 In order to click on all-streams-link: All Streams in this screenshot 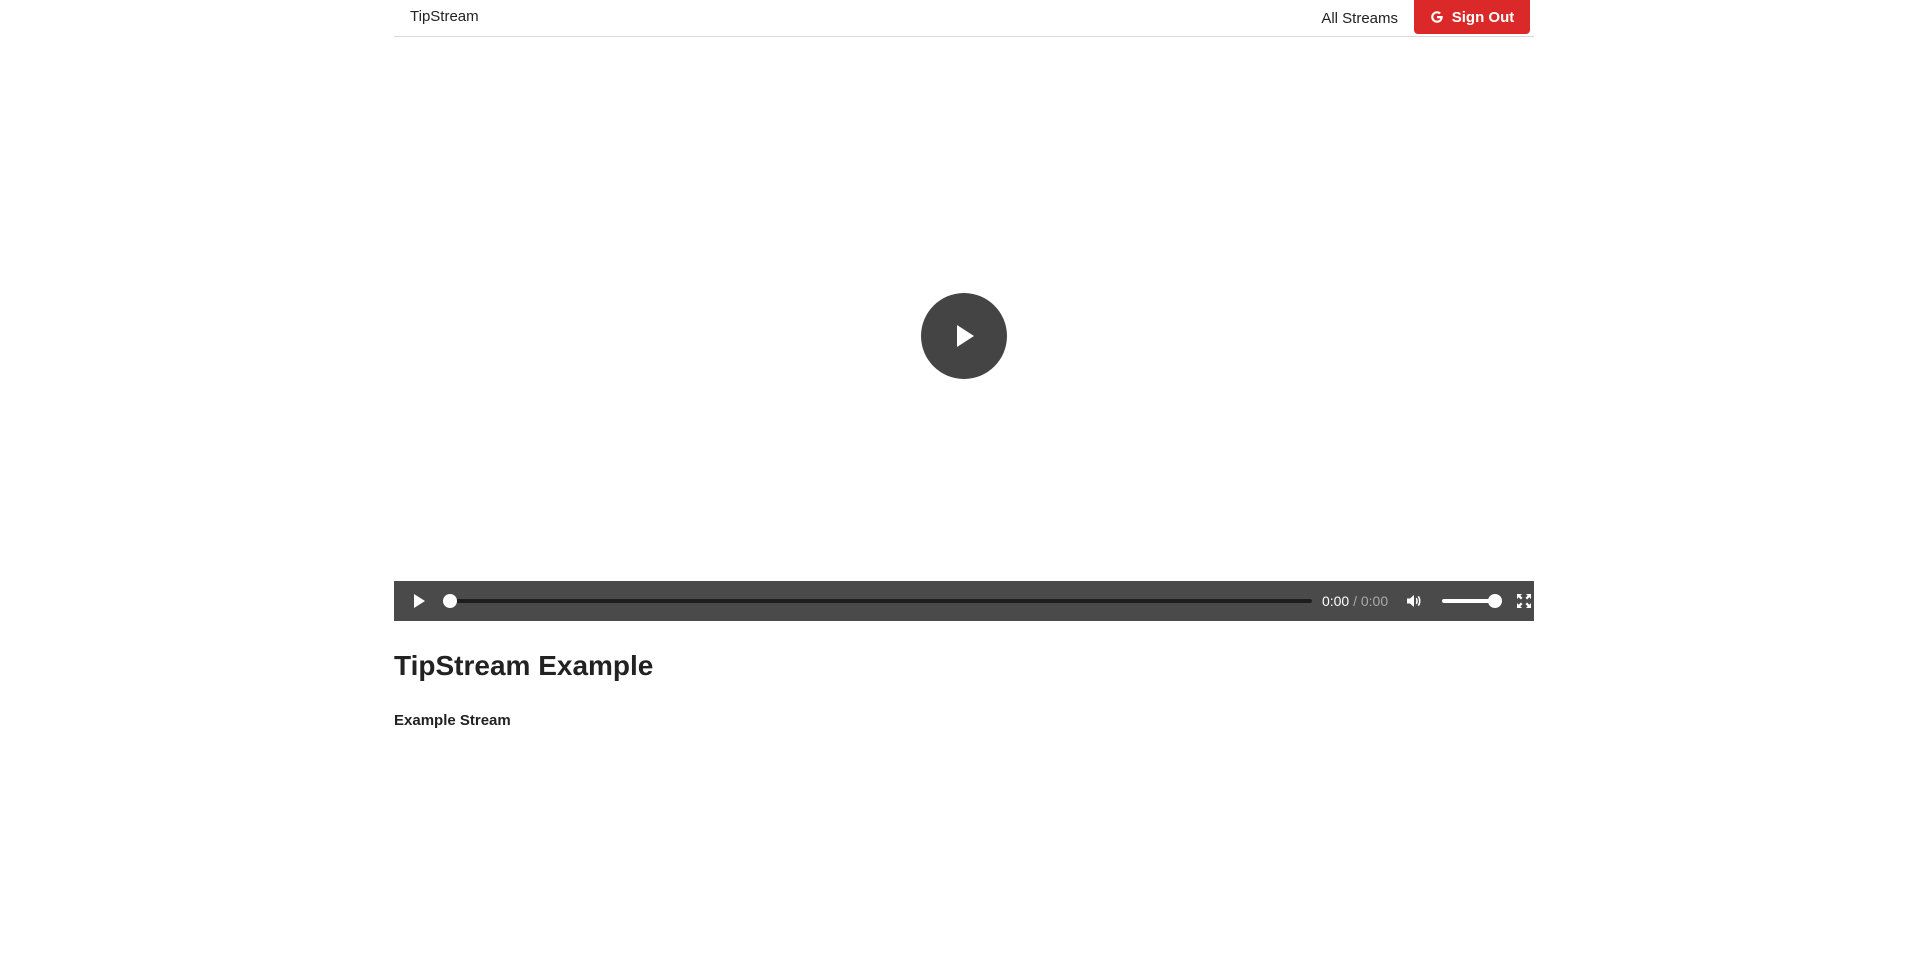, I will do `click(1359, 18)`.